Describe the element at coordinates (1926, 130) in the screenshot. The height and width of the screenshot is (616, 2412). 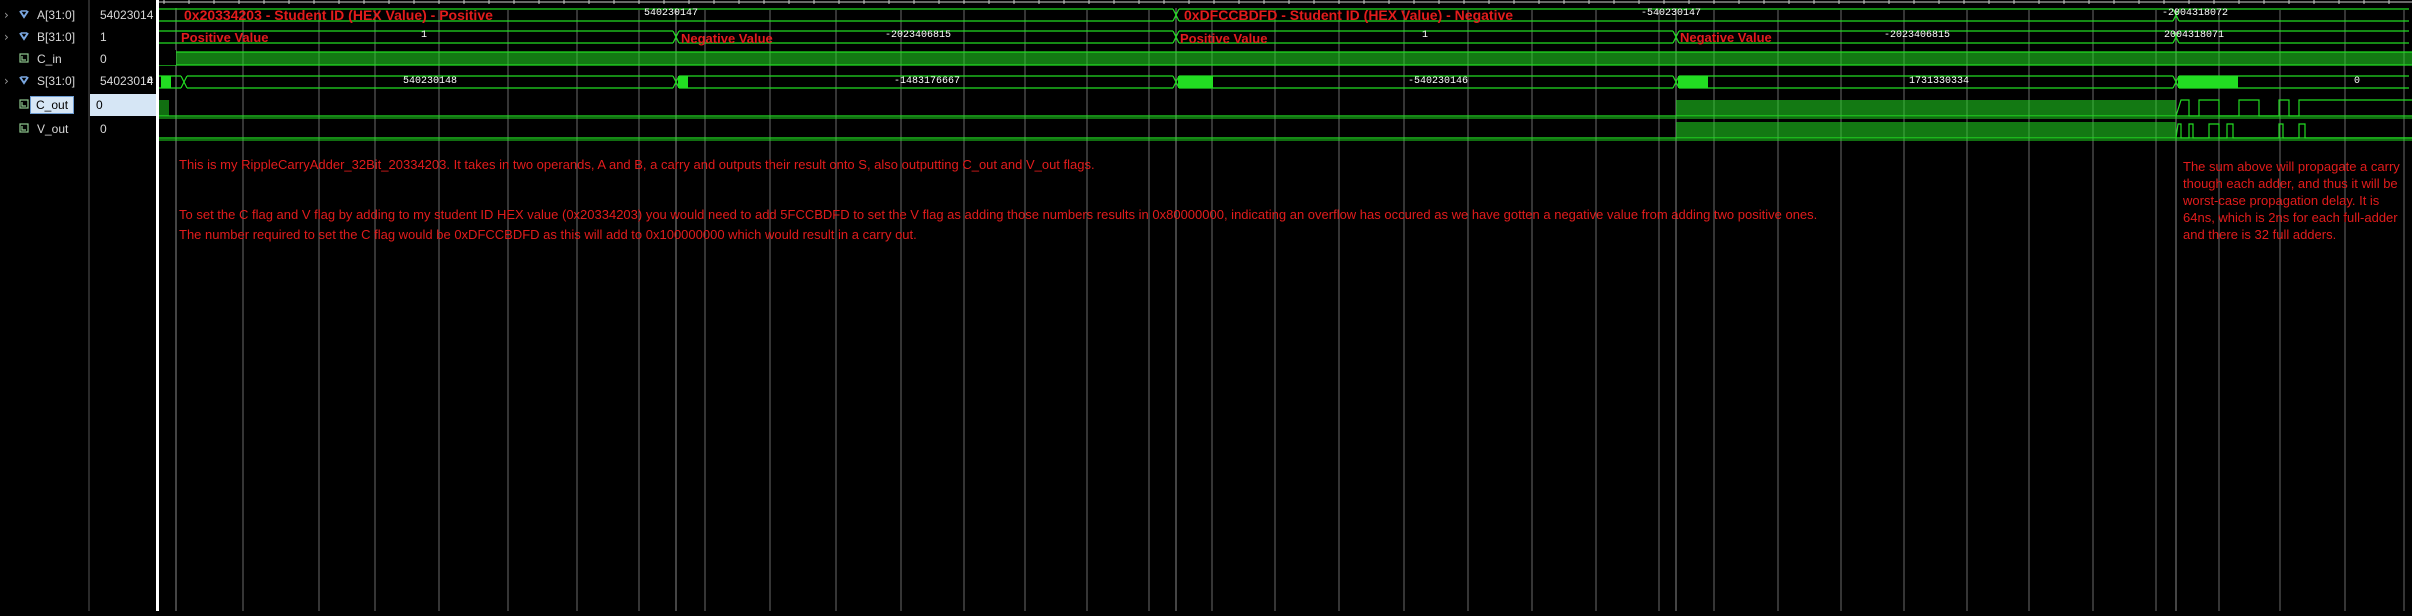
I see `v-out-fill` at that location.